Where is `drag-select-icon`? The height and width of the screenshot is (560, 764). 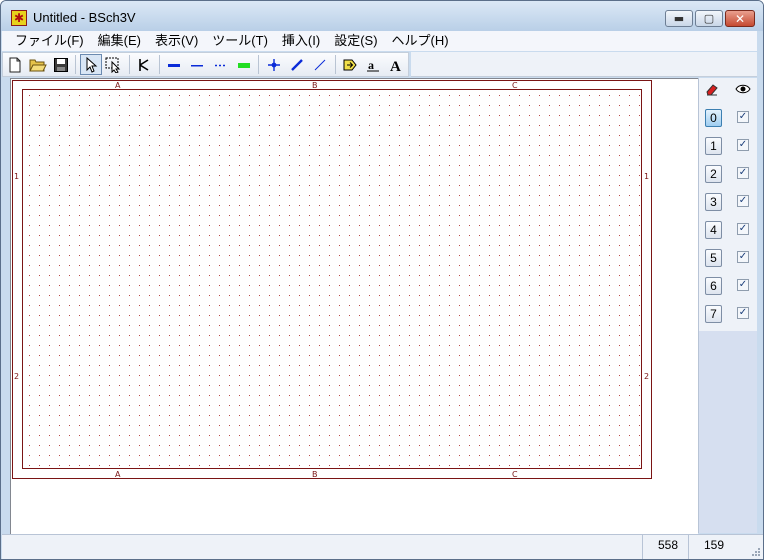 drag-select-icon is located at coordinates (113, 65).